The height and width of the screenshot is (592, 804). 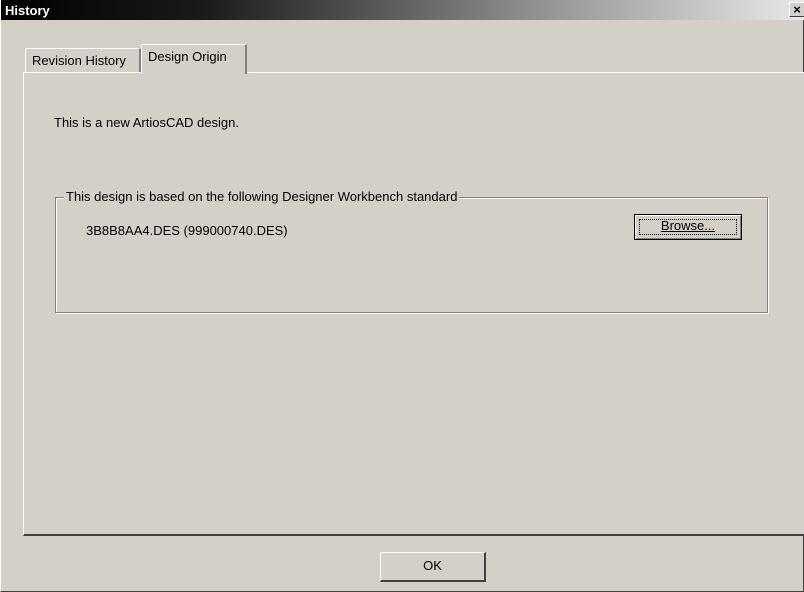 What do you see at coordinates (146, 122) in the screenshot?
I see `new-design-text: This is a new ArtiosCAD design.` at bounding box center [146, 122].